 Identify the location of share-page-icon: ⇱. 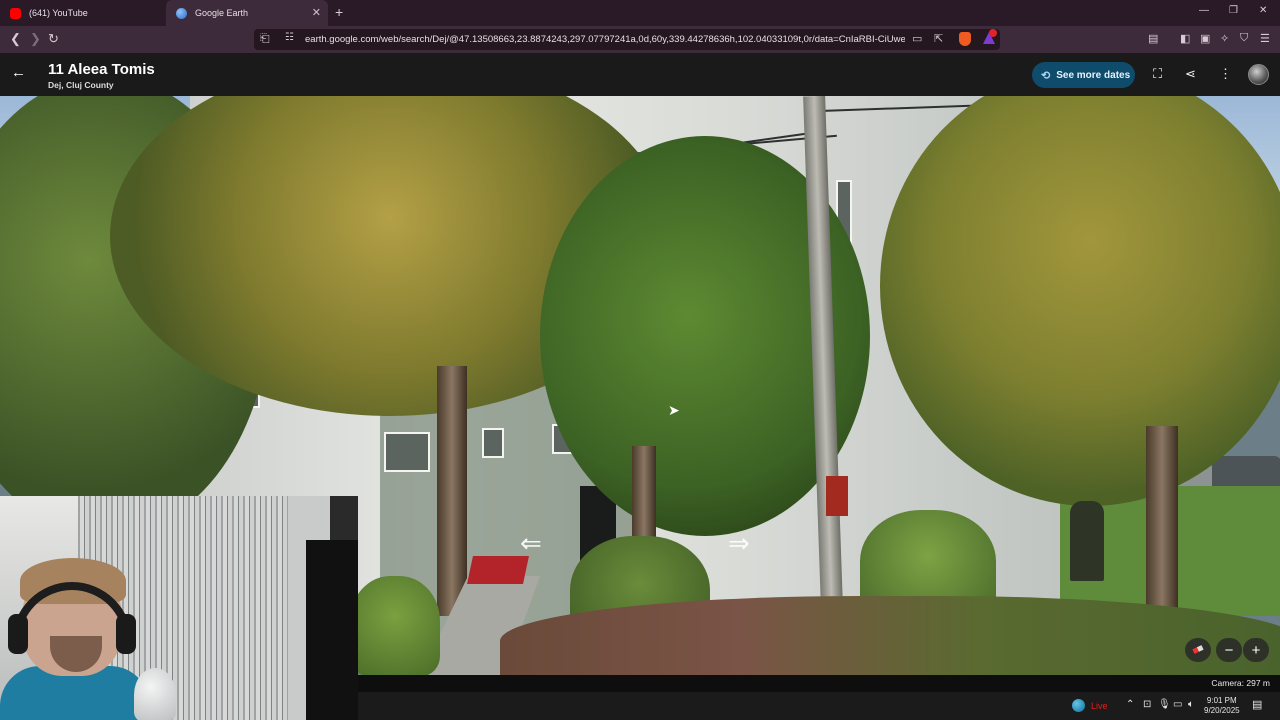
(938, 38).